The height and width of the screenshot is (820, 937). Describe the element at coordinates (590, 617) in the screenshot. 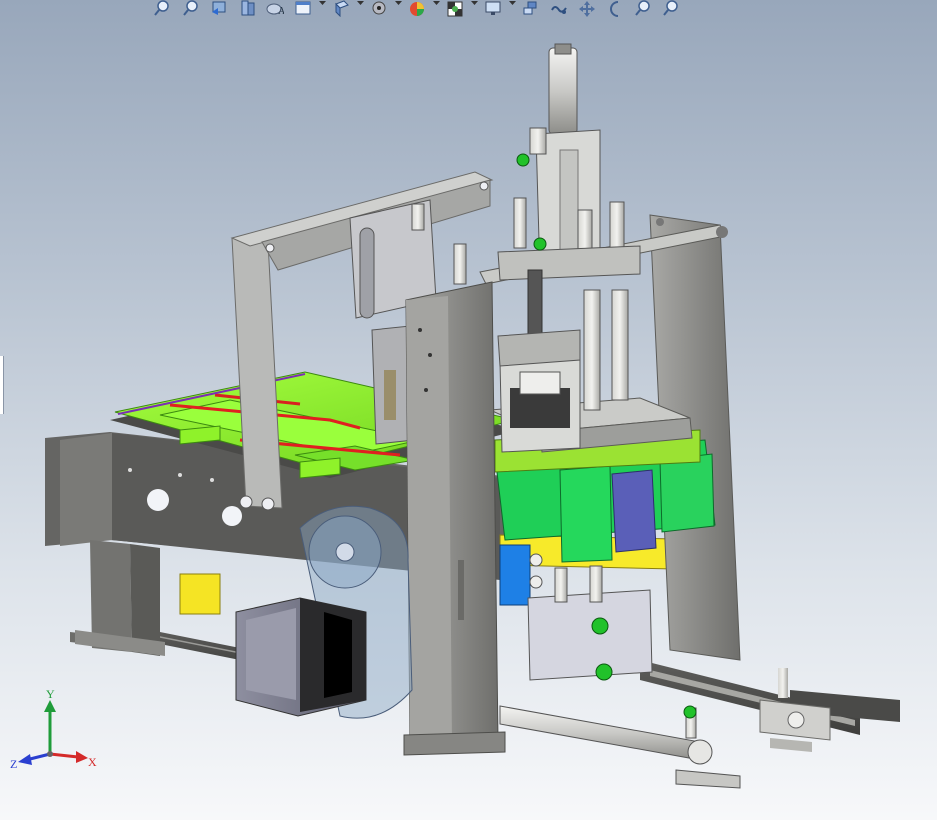

I see `slide-cylinder` at that location.